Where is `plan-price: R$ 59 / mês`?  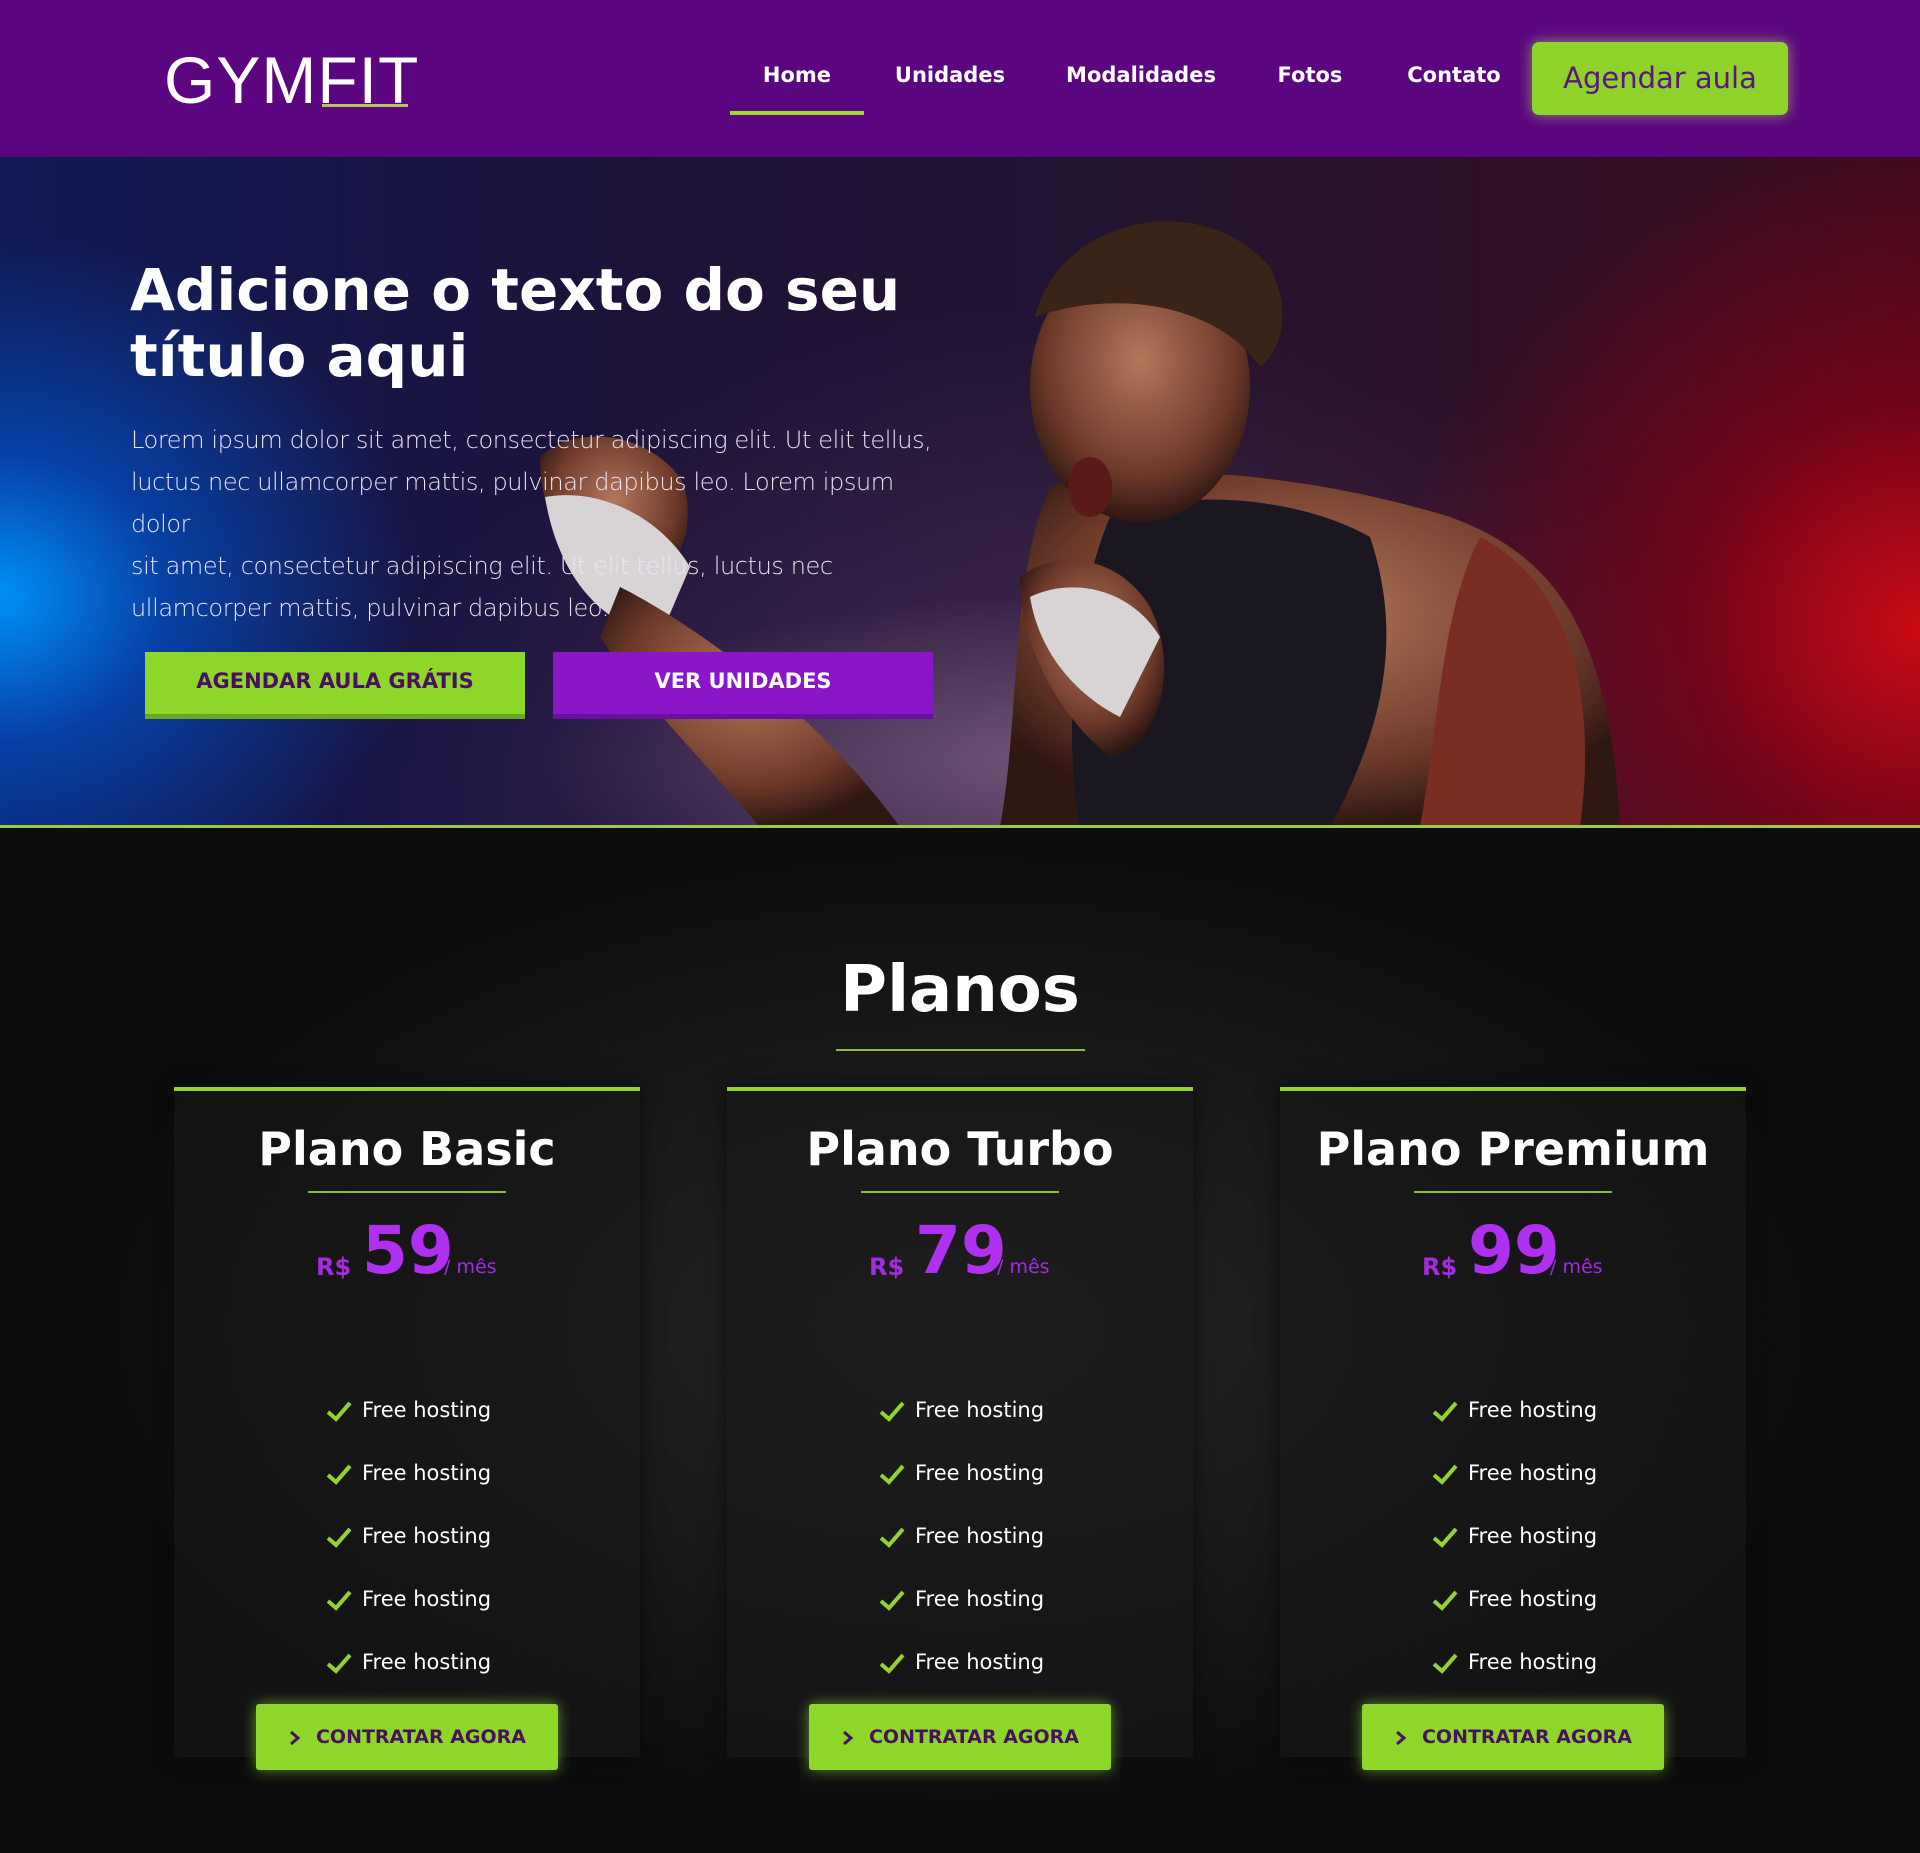
plan-price: R$ 59 / mês is located at coordinates (407, 1249).